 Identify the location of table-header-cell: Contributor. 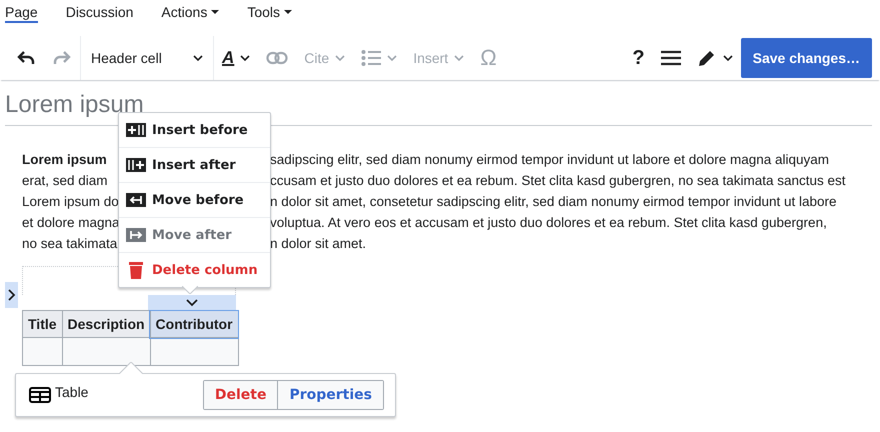
(194, 324).